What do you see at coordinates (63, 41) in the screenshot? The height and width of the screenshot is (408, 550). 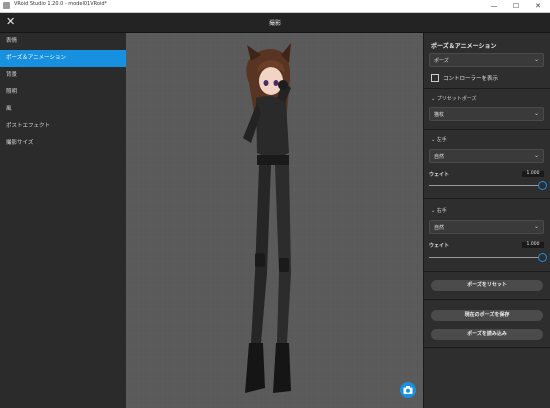 I see `sidebar-item-expression: 表情` at bounding box center [63, 41].